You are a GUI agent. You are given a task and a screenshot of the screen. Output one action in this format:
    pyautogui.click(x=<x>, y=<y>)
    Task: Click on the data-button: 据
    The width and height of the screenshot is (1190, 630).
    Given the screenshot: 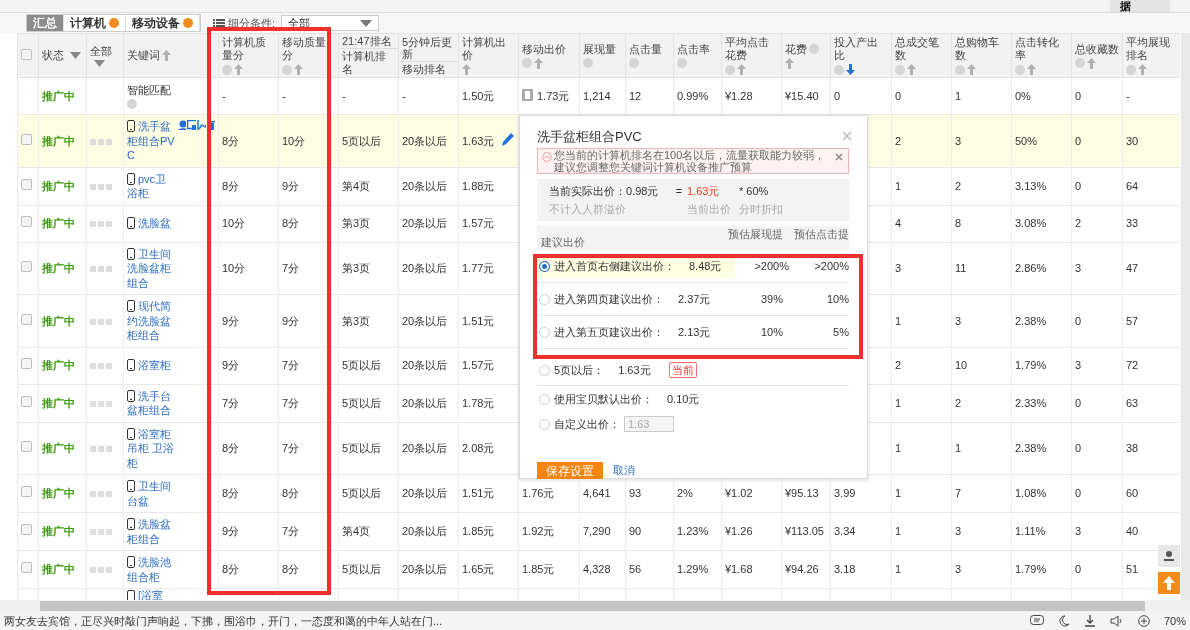 What is the action you would take?
    pyautogui.click(x=1140, y=6)
    